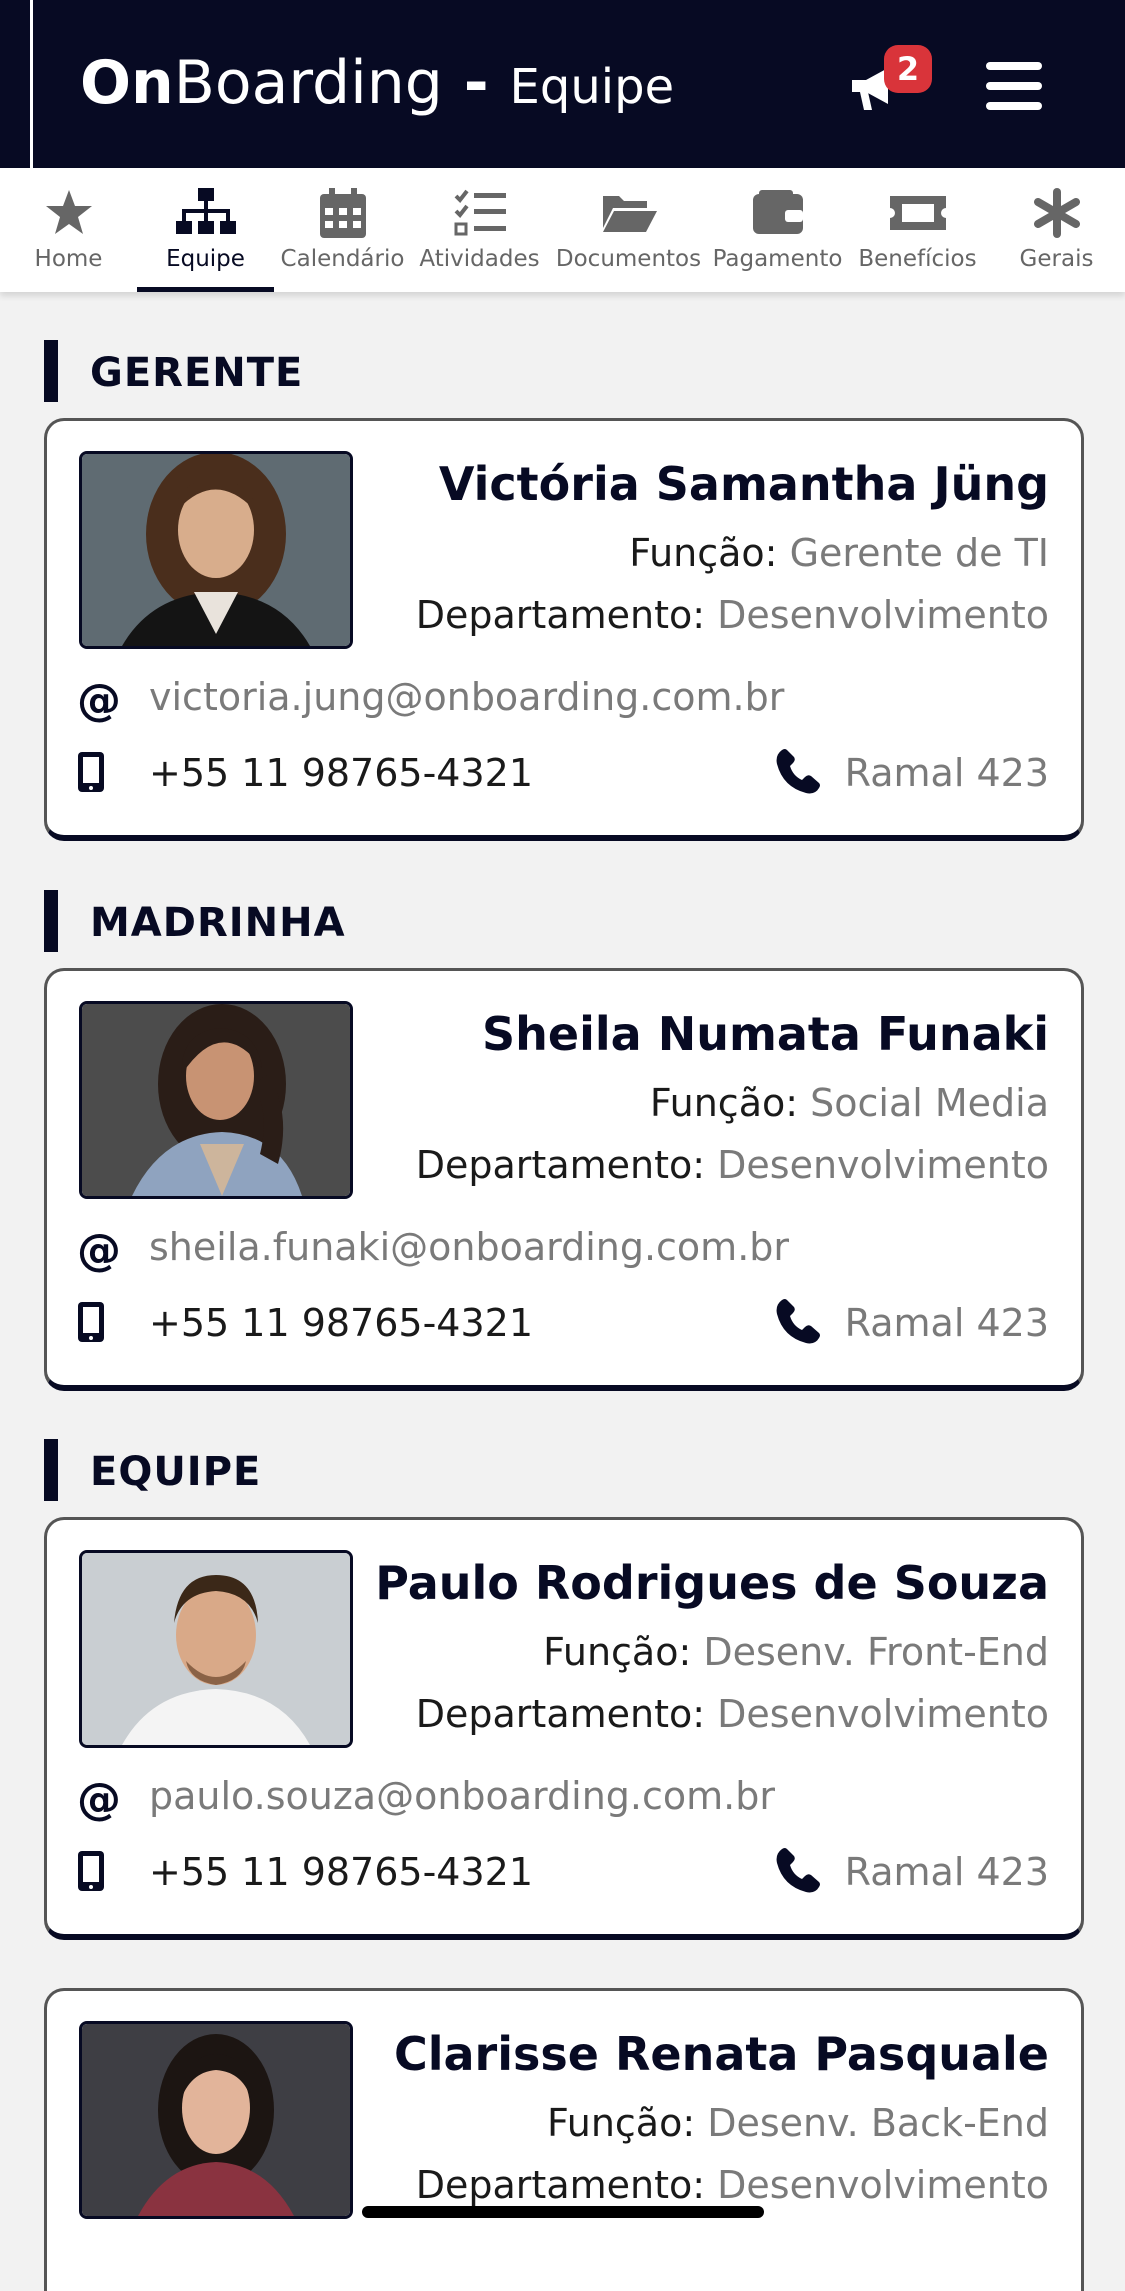 Image resolution: width=1125 pixels, height=2291 pixels. I want to click on org-chart-icon, so click(205, 211).